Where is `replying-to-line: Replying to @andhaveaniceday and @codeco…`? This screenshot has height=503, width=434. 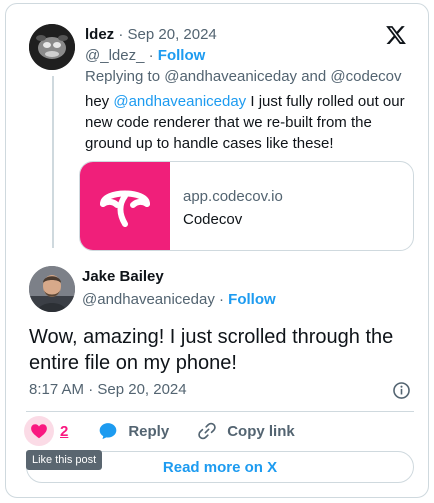
replying-to-line: Replying to @andhaveaniceday and @codeco… is located at coordinates (243, 77).